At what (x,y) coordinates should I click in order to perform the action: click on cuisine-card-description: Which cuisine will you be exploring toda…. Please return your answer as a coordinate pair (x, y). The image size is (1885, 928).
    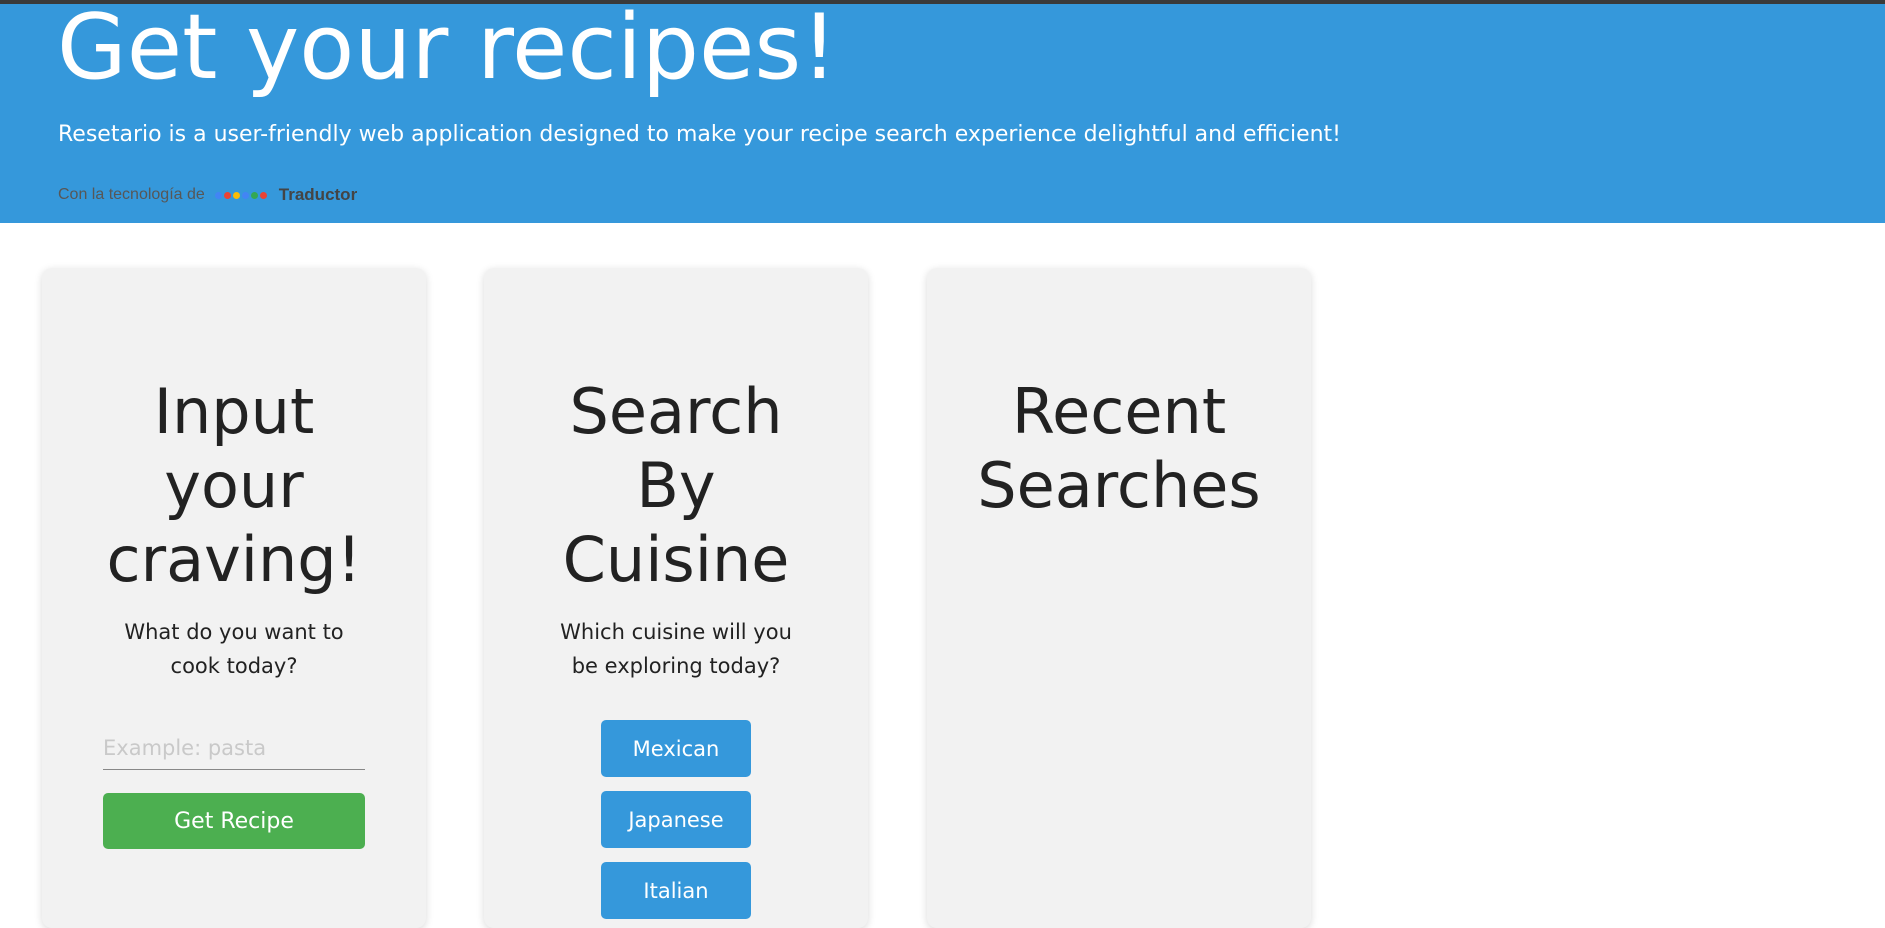
    Looking at the image, I should click on (676, 649).